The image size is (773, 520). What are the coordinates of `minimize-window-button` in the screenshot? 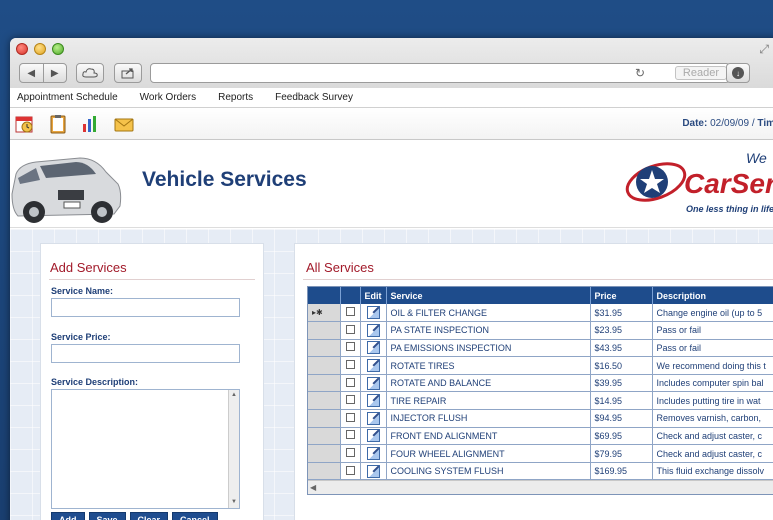 It's located at (40, 49).